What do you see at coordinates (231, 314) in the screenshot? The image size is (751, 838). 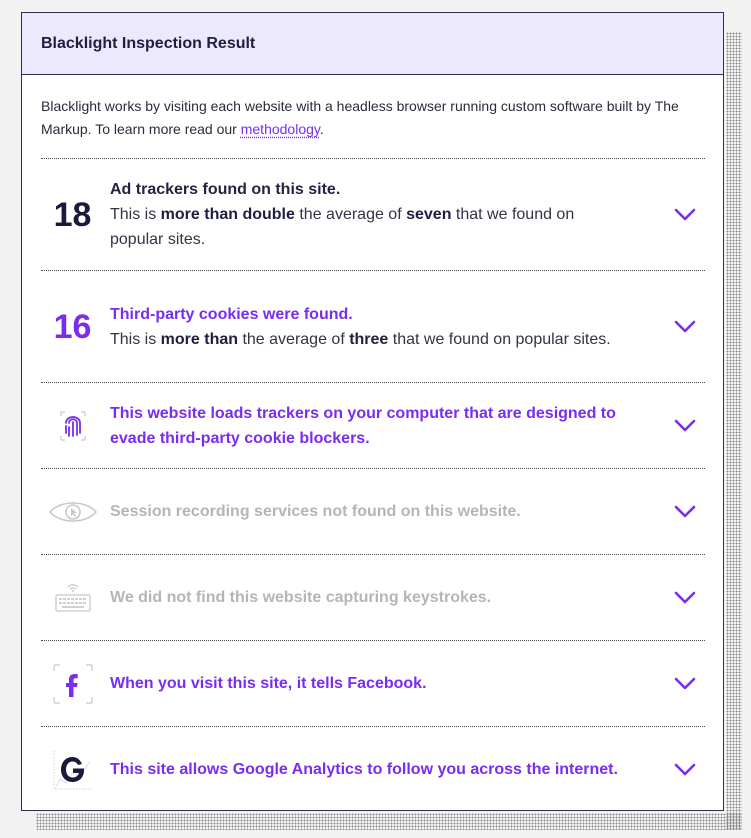 I see `cookies-headline: Third-party cookies were found.` at bounding box center [231, 314].